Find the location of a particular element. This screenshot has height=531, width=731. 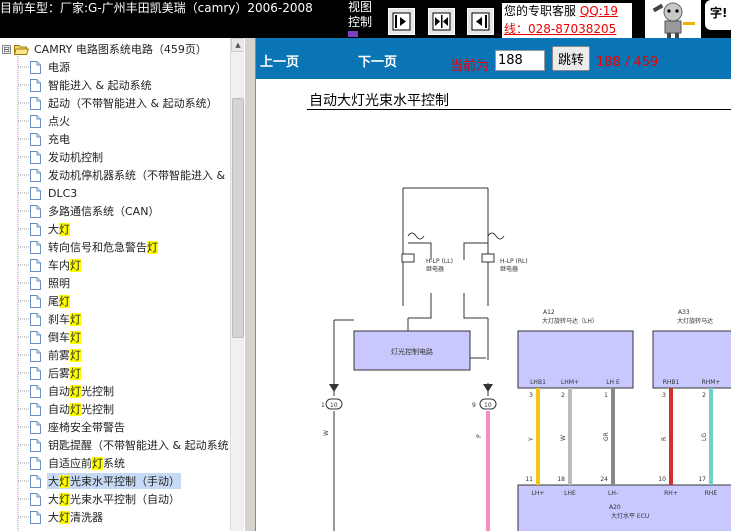

tree-item-text: 刹车 is located at coordinates (59, 319).